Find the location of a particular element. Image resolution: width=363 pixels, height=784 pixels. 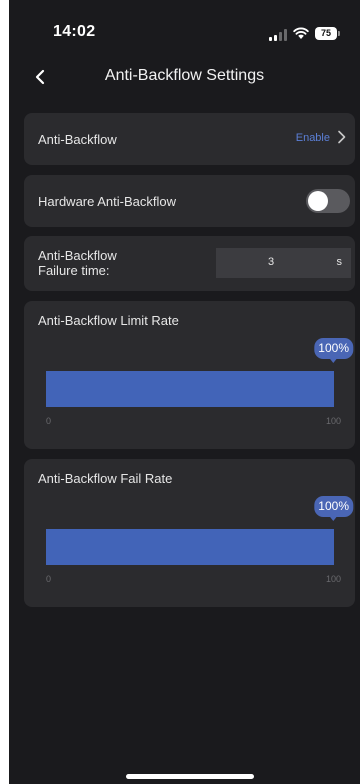

anti-backflow-row: Anti-Backflow Enable is located at coordinates (189, 139).